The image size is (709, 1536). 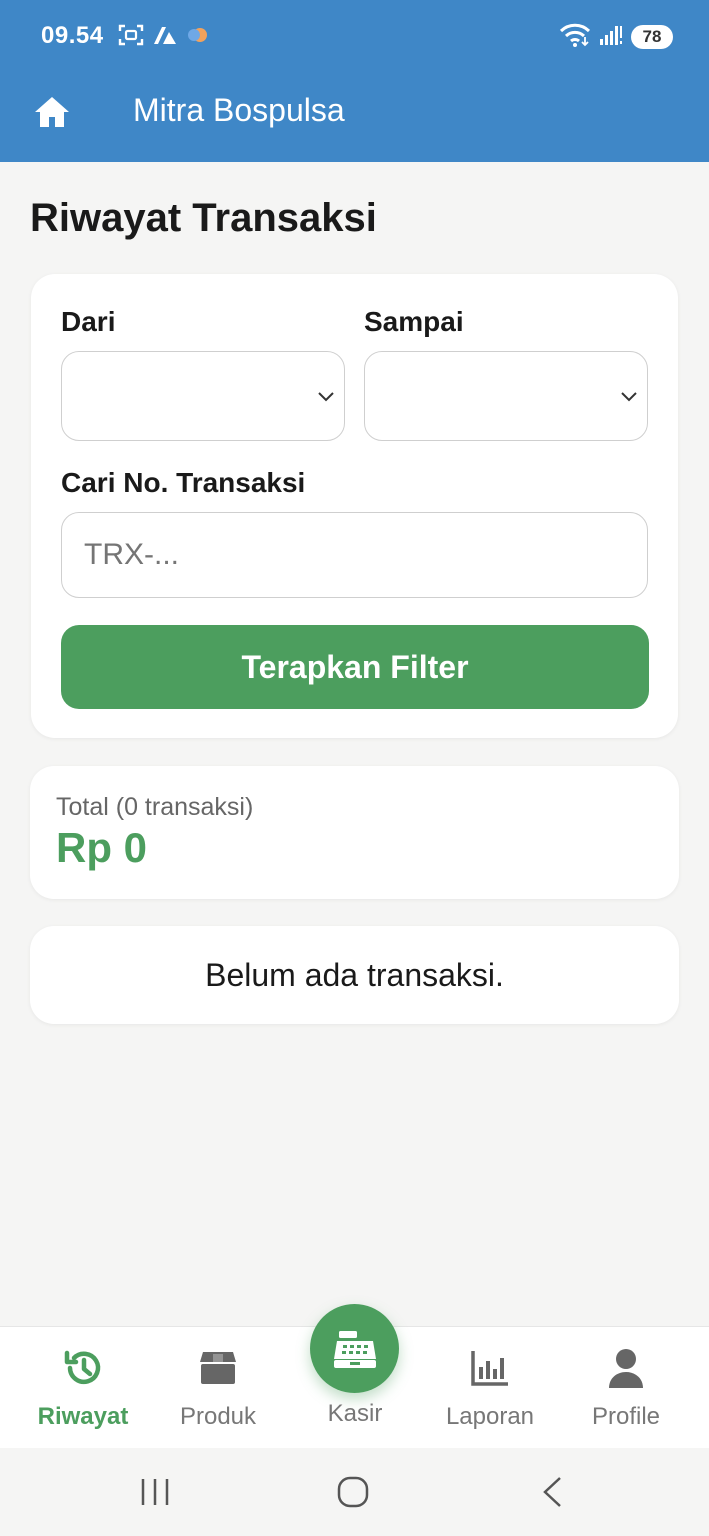 I want to click on nav-label-kasir: Kasir, so click(x=355, y=1413).